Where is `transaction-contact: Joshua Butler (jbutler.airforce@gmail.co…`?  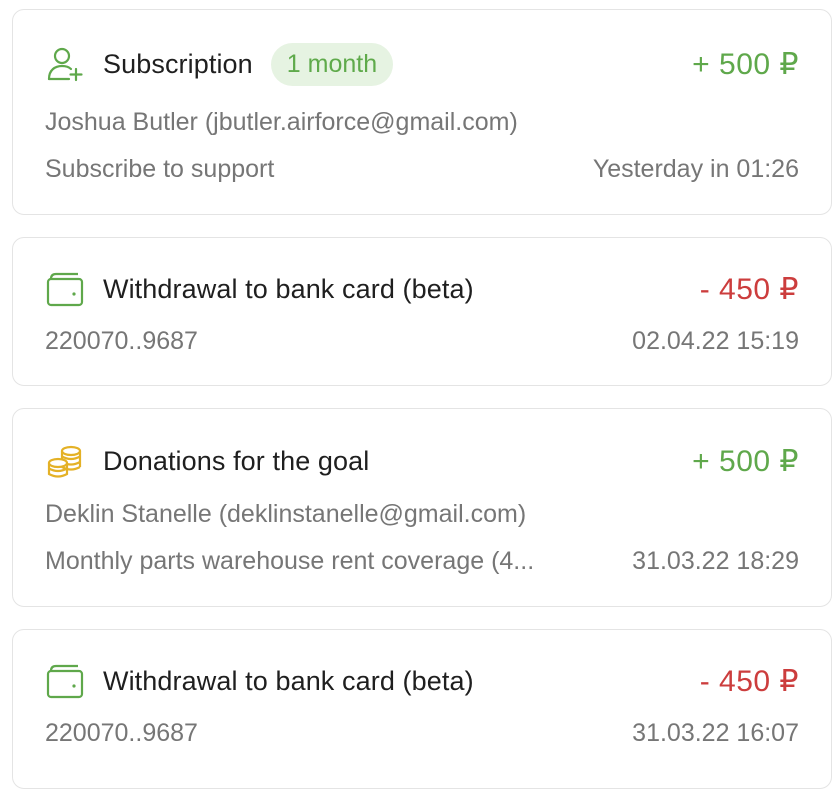 transaction-contact: Joshua Butler (jbutler.airforce@gmail.co… is located at coordinates (281, 121).